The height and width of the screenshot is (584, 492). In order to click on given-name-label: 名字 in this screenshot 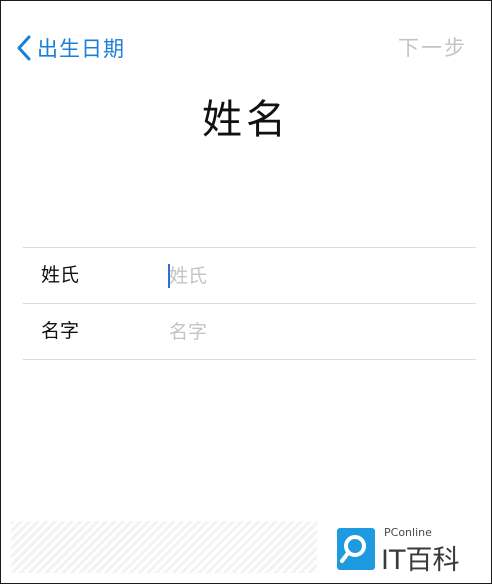, I will do `click(60, 331)`.